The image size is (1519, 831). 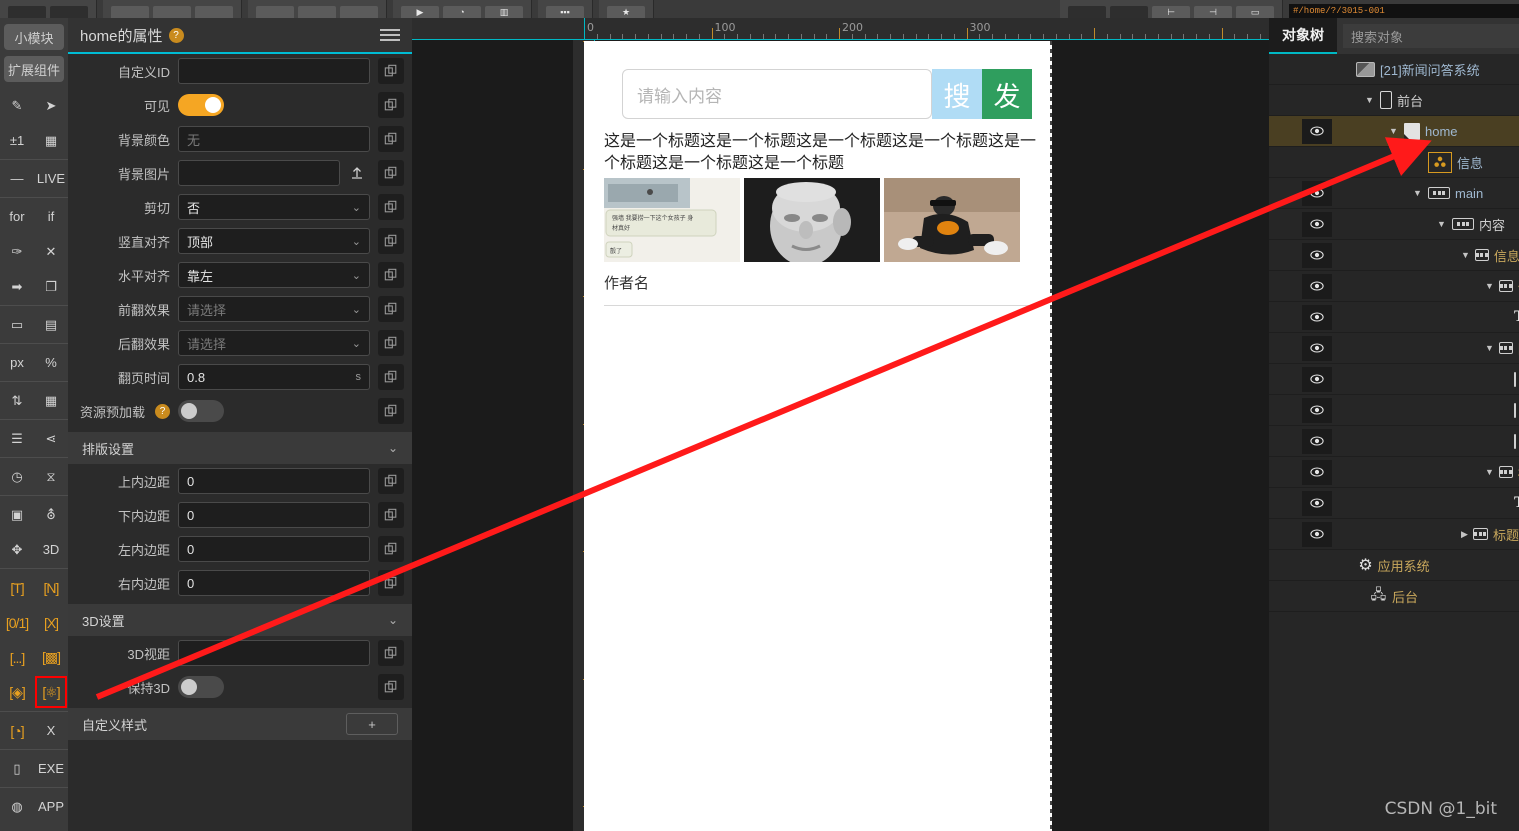 What do you see at coordinates (17, 286) in the screenshot?
I see `slide-in-icon: ➡` at bounding box center [17, 286].